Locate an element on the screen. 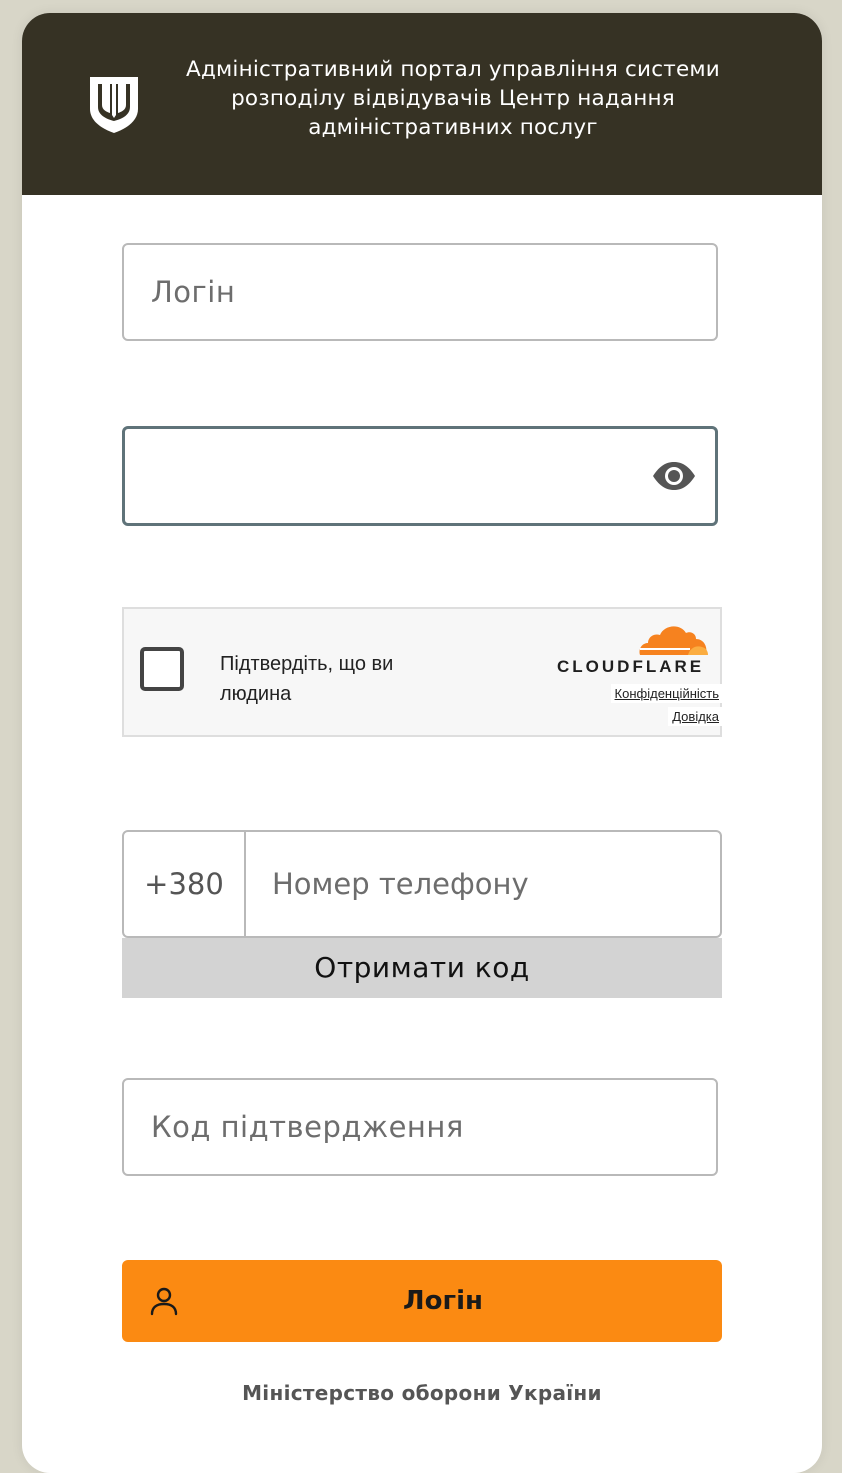 This screenshot has height=1473, width=842. cloudflare-wordmark: CLOUDFLARE is located at coordinates (631, 666).